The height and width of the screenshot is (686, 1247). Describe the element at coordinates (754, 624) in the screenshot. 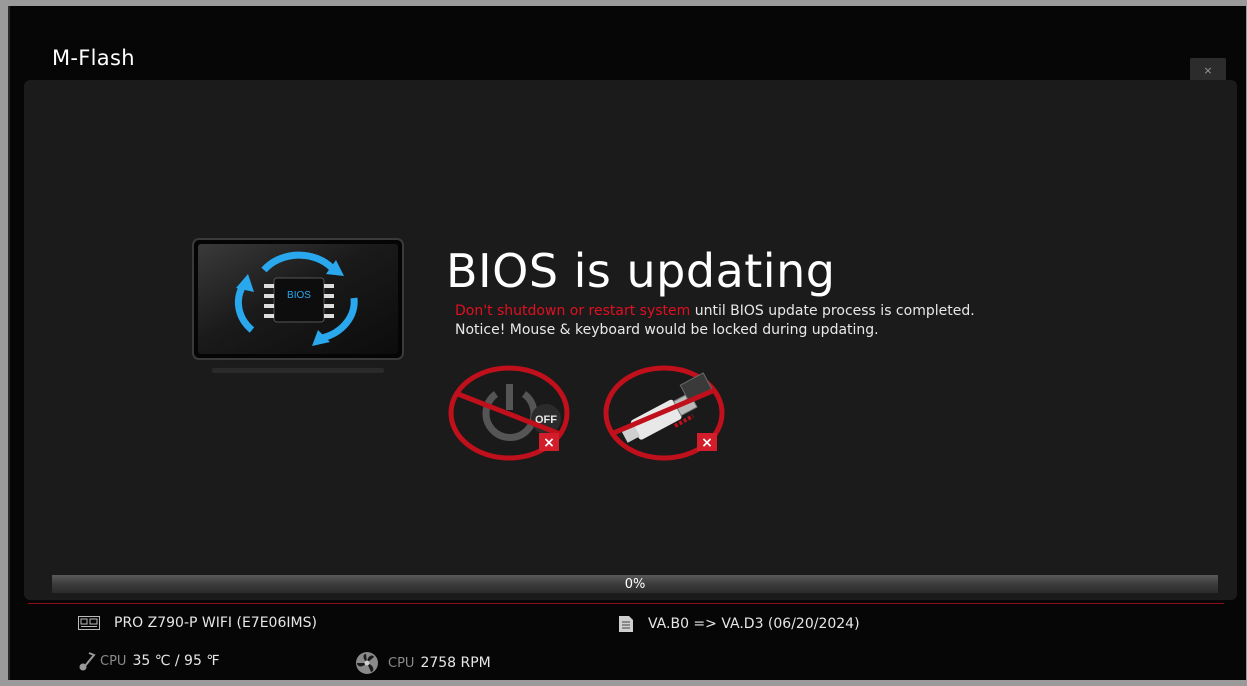

I see `bios-version-text: VA.B0 => VA.D3 (06/20/2024)` at that location.